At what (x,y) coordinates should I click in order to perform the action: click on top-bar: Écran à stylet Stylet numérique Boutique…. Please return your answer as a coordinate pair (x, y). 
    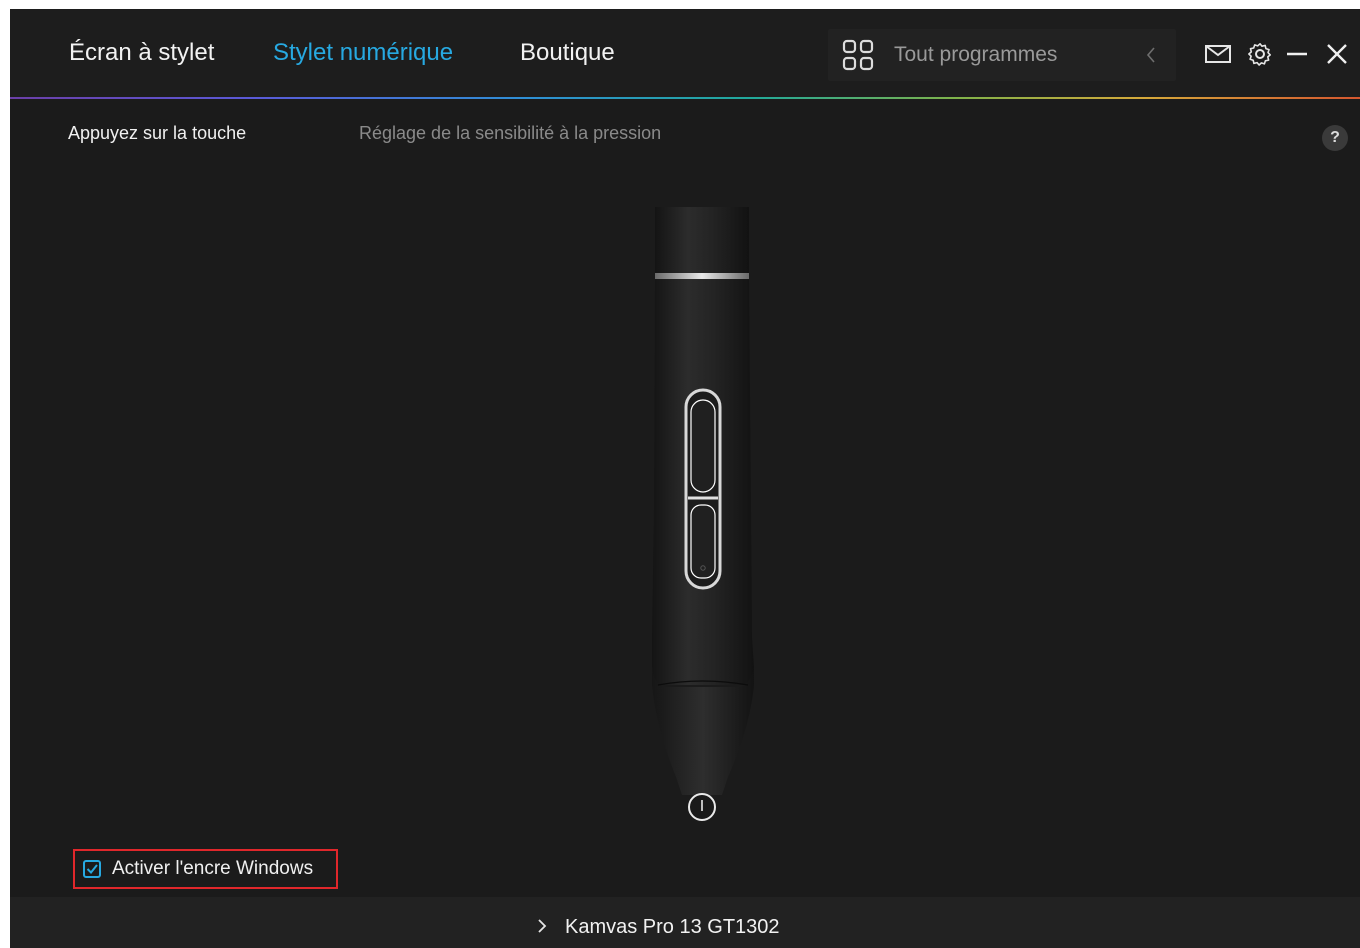
    Looking at the image, I should click on (685, 53).